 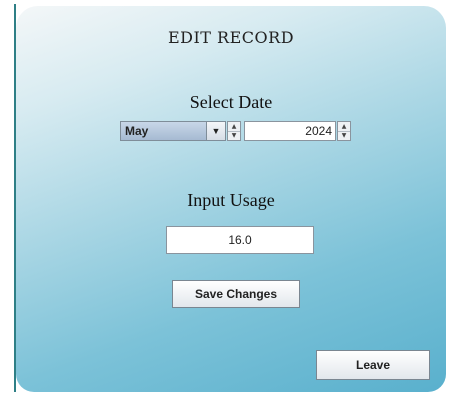 I want to click on left-margin, so click(x=7, y=198).